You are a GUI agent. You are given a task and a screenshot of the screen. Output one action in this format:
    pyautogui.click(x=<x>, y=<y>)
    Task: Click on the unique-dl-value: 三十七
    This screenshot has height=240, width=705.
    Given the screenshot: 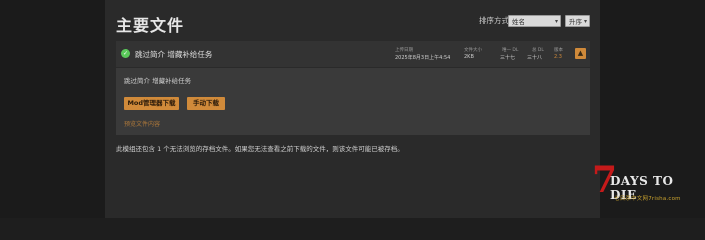 What is the action you would take?
    pyautogui.click(x=508, y=58)
    